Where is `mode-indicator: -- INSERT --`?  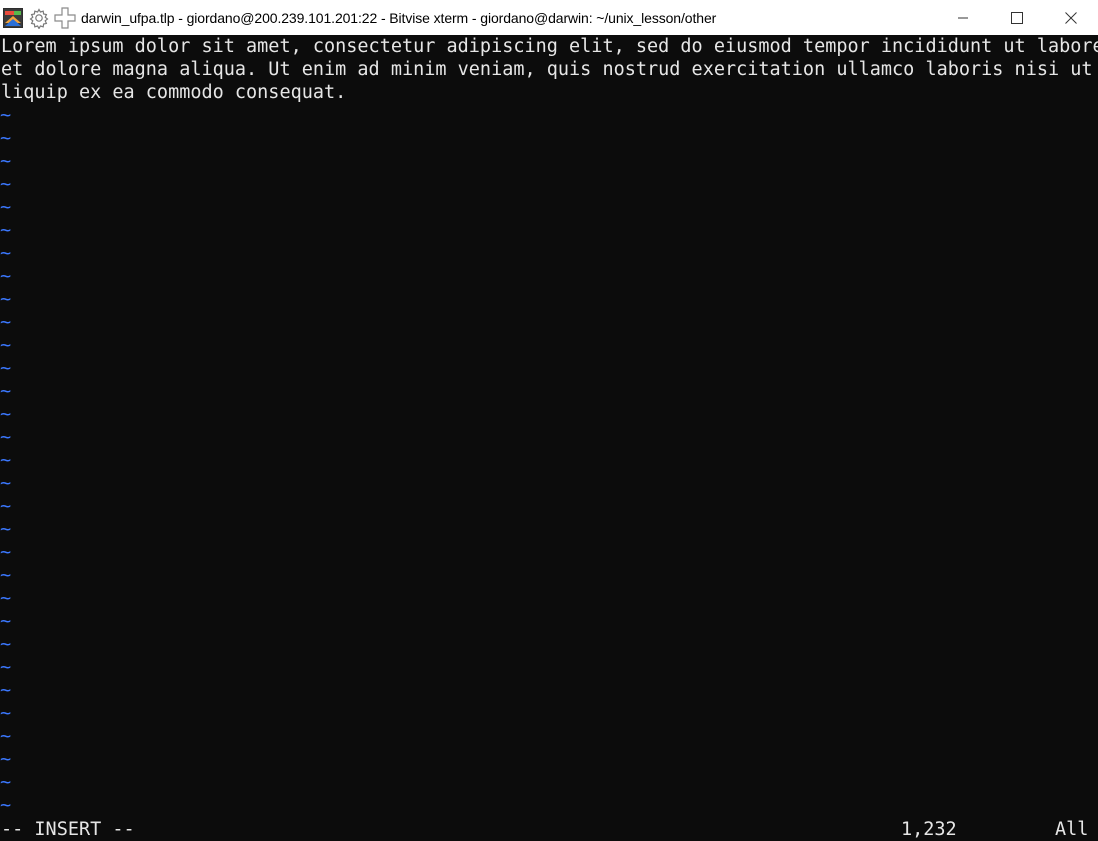 mode-indicator: -- INSERT -- is located at coordinates (68, 829).